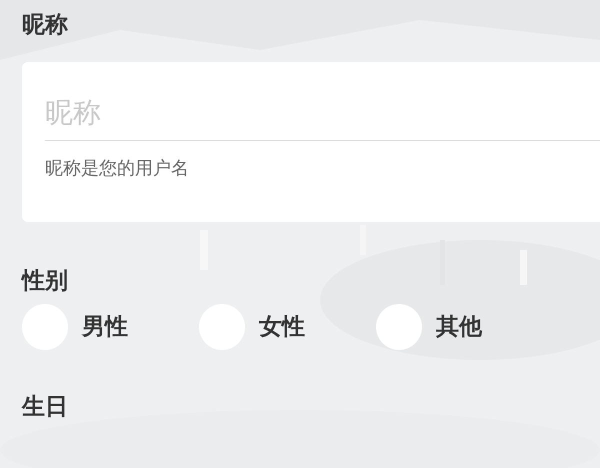  Describe the element at coordinates (45, 25) in the screenshot. I see `field-label: 昵称` at that location.